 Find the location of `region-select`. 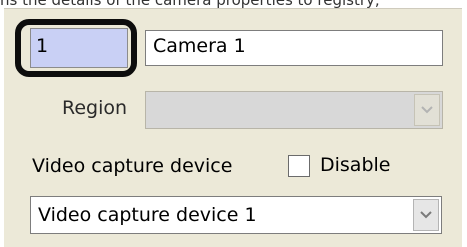

region-select is located at coordinates (294, 110).